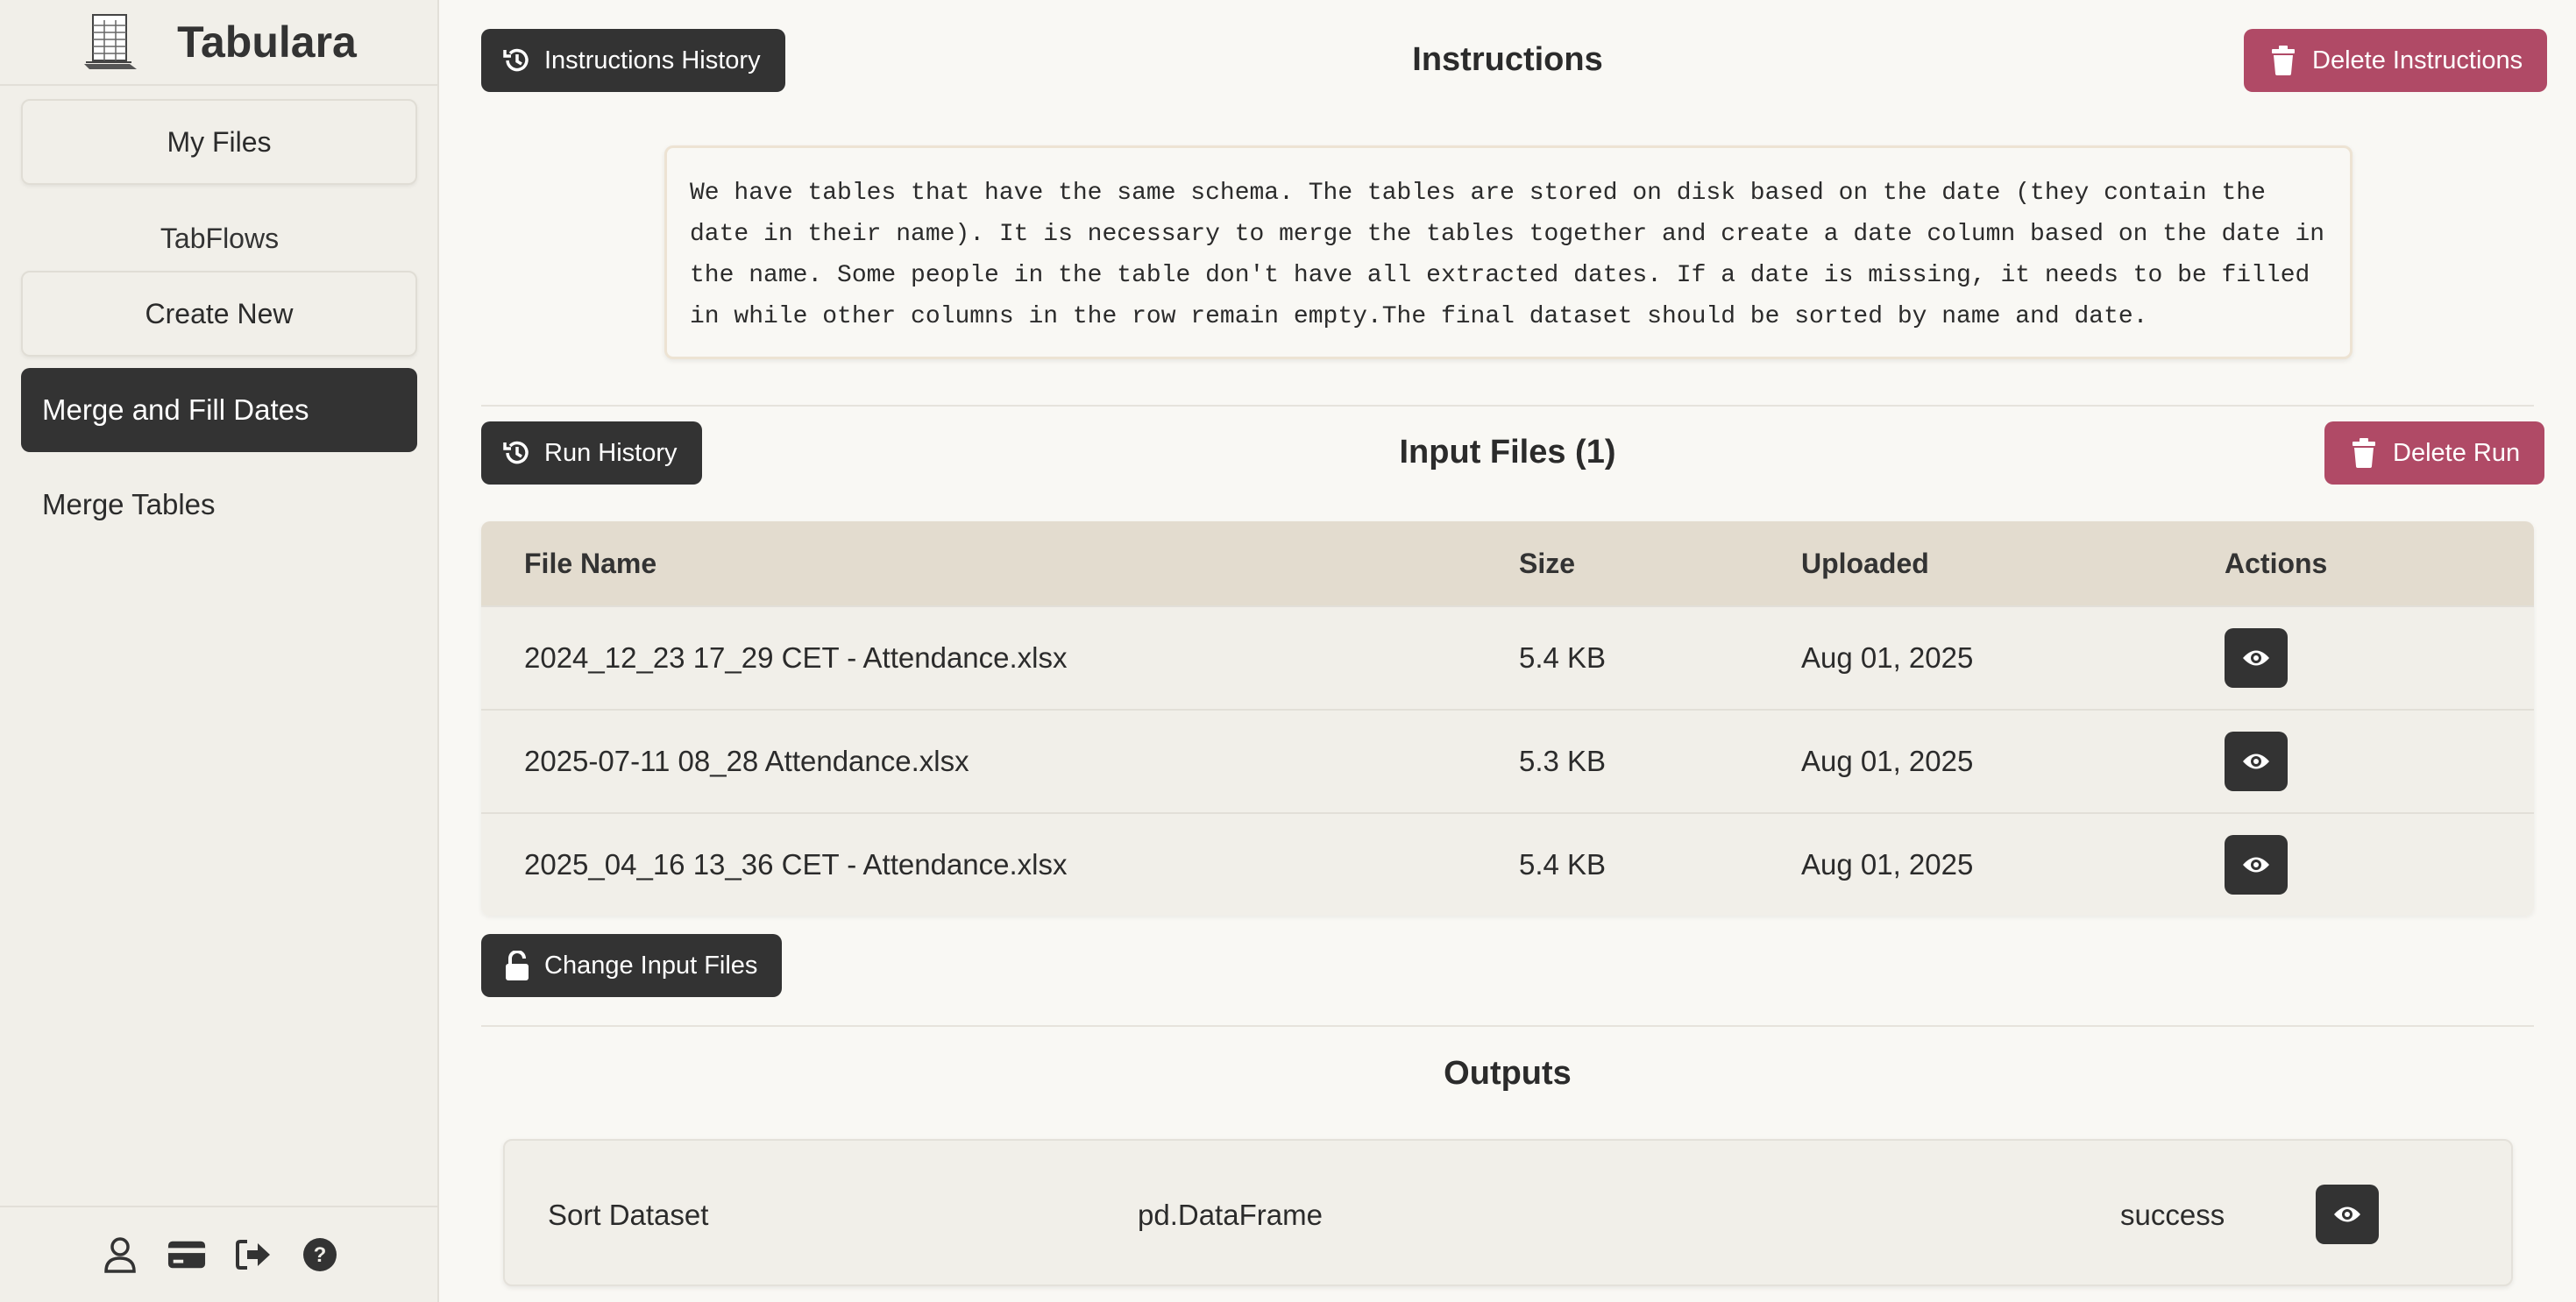 The image size is (2576, 1302). What do you see at coordinates (219, 410) in the screenshot?
I see `sidebar-item-merge-and-fill-dates: Merge and Fill Dates` at bounding box center [219, 410].